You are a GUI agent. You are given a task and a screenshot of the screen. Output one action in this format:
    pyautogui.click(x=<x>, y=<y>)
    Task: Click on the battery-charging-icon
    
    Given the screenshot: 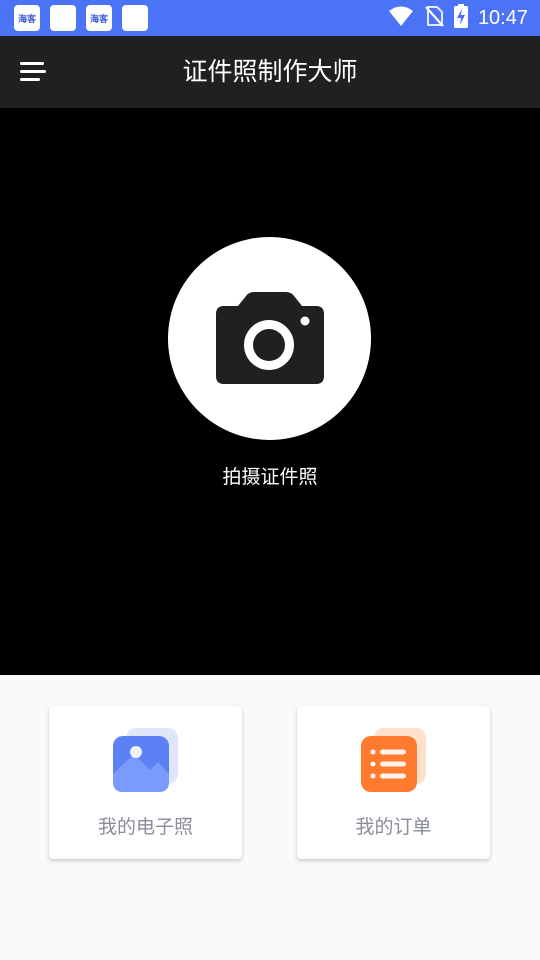 What is the action you would take?
    pyautogui.click(x=460, y=18)
    